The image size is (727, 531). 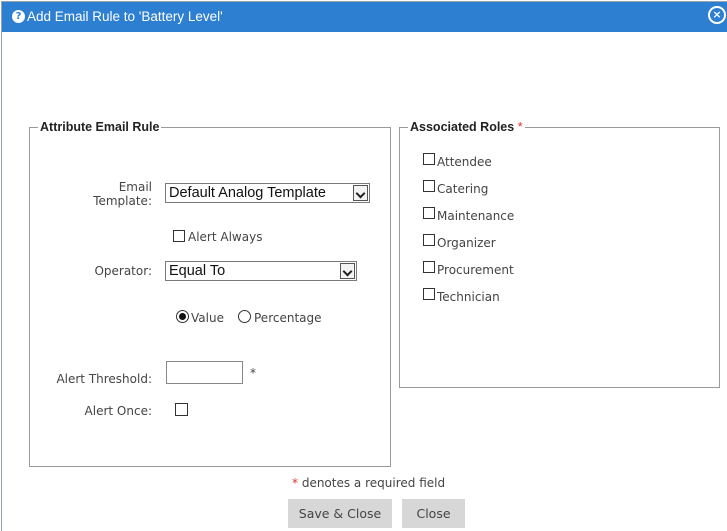 I want to click on role-label-technician: Technician, so click(x=468, y=297).